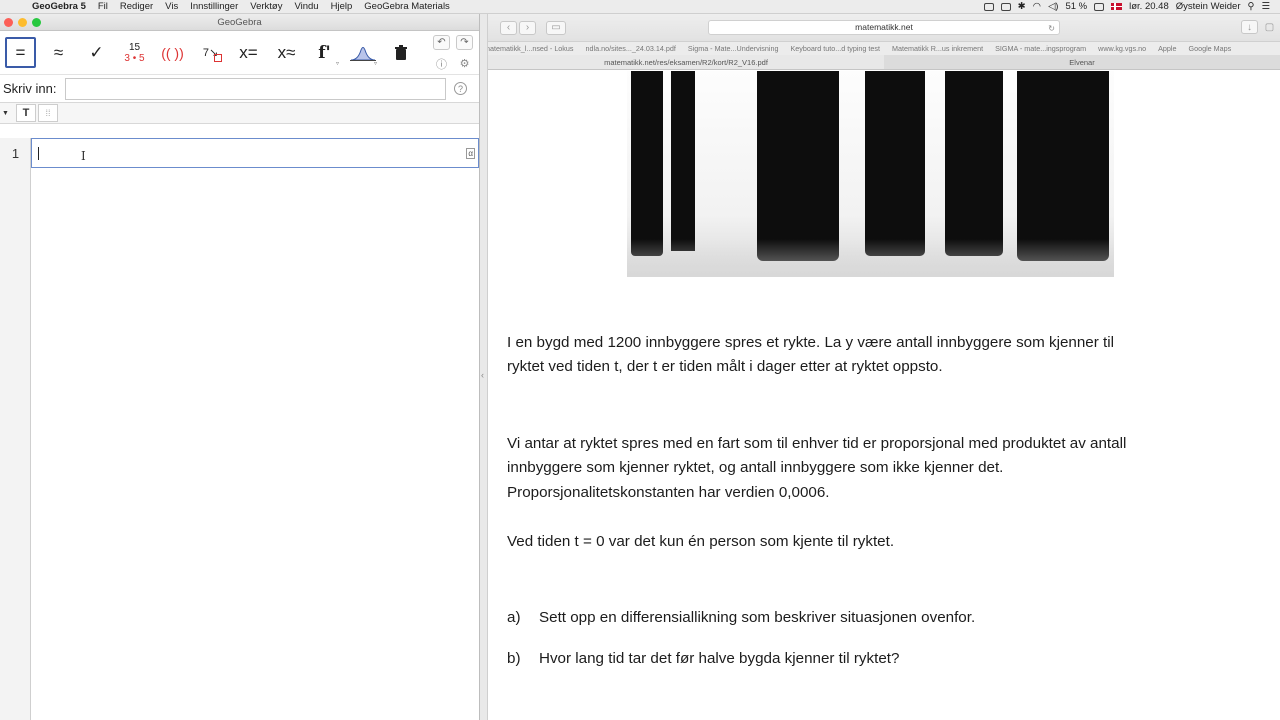 The image size is (1280, 720). Describe the element at coordinates (514, 658) in the screenshot. I see `question-label: b)` at that location.